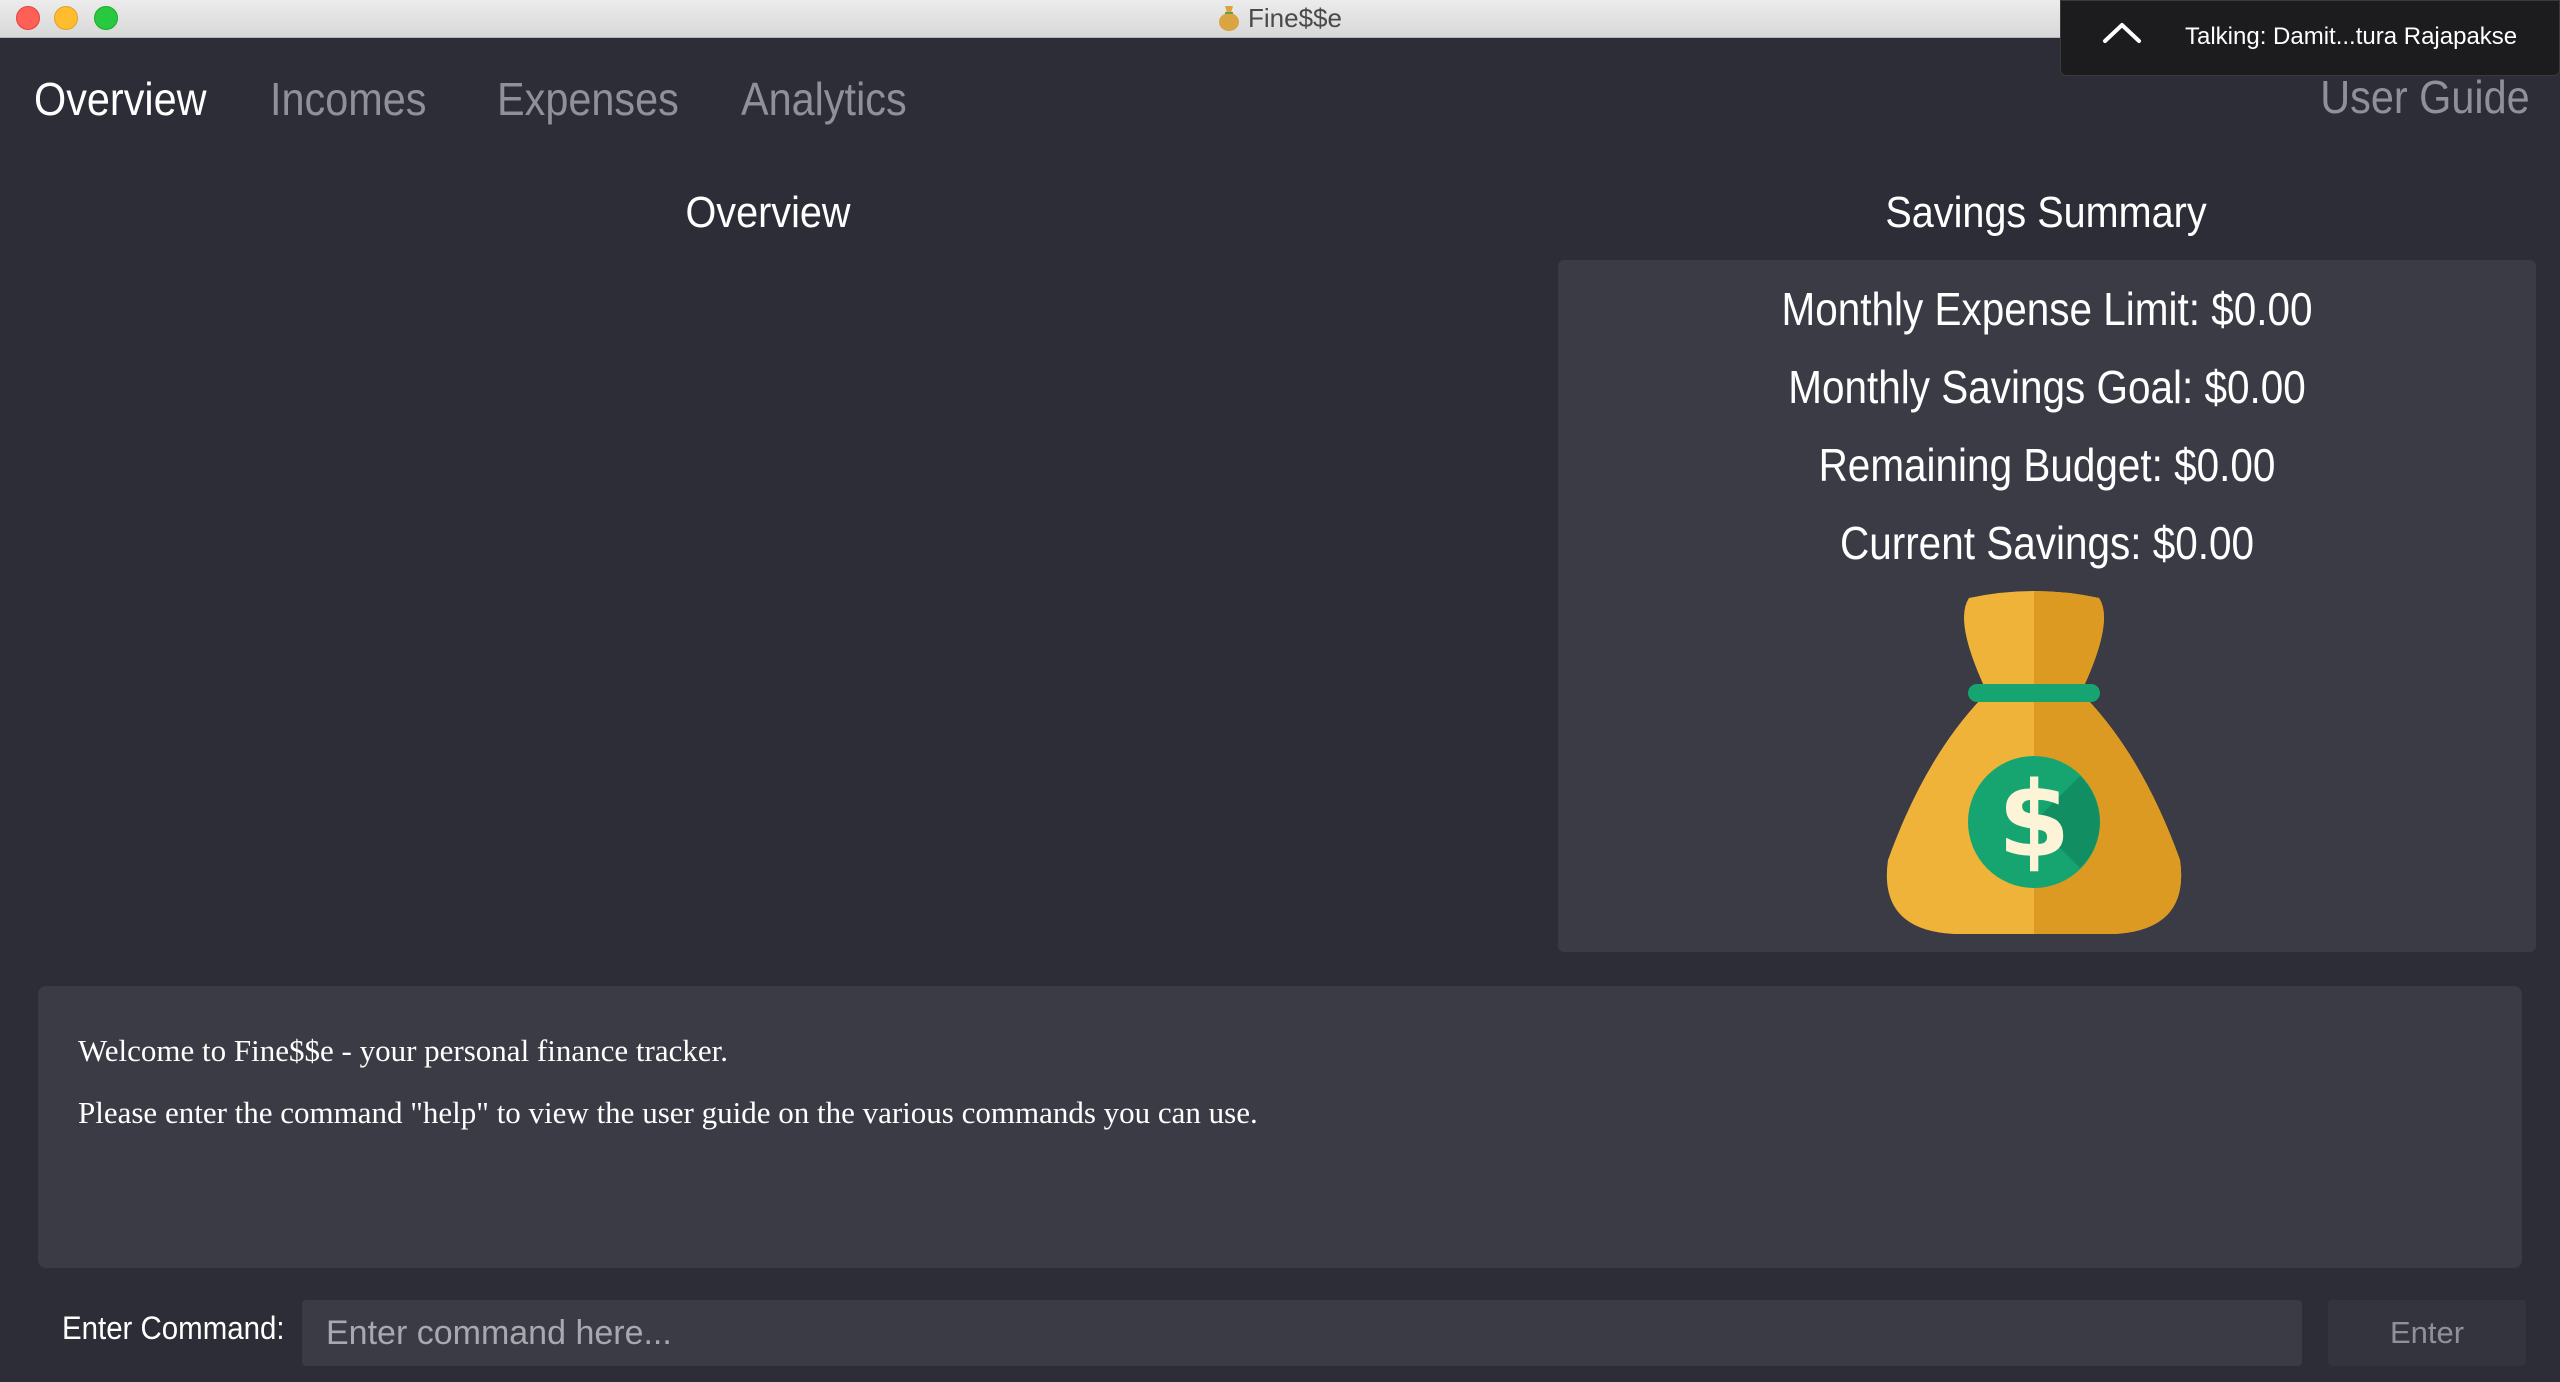  I want to click on tab-analytics: Analytics, so click(824, 99).